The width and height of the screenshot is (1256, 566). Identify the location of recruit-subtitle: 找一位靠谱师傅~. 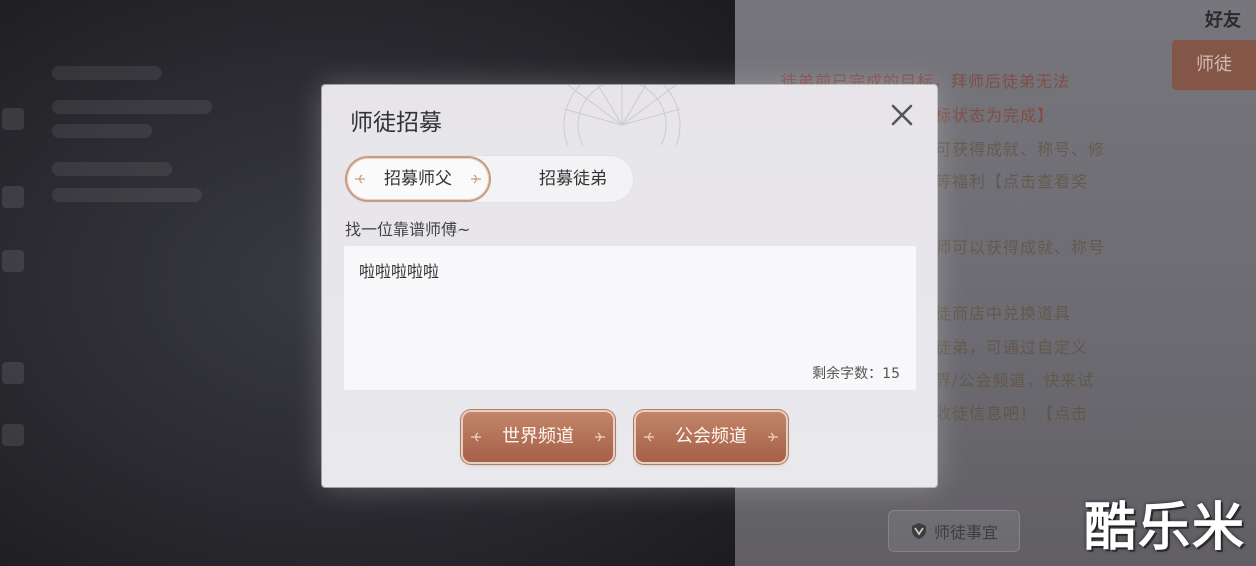
(408, 229).